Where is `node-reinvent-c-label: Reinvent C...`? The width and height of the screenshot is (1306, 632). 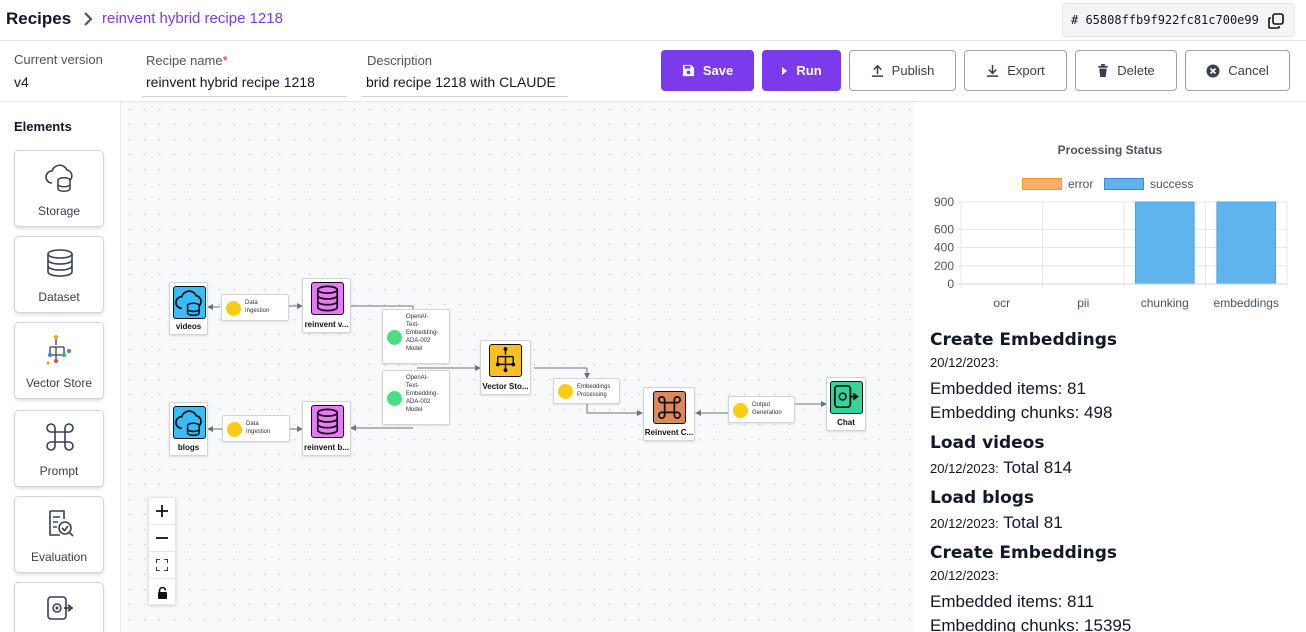
node-reinvent-c-label: Reinvent C... is located at coordinates (669, 432).